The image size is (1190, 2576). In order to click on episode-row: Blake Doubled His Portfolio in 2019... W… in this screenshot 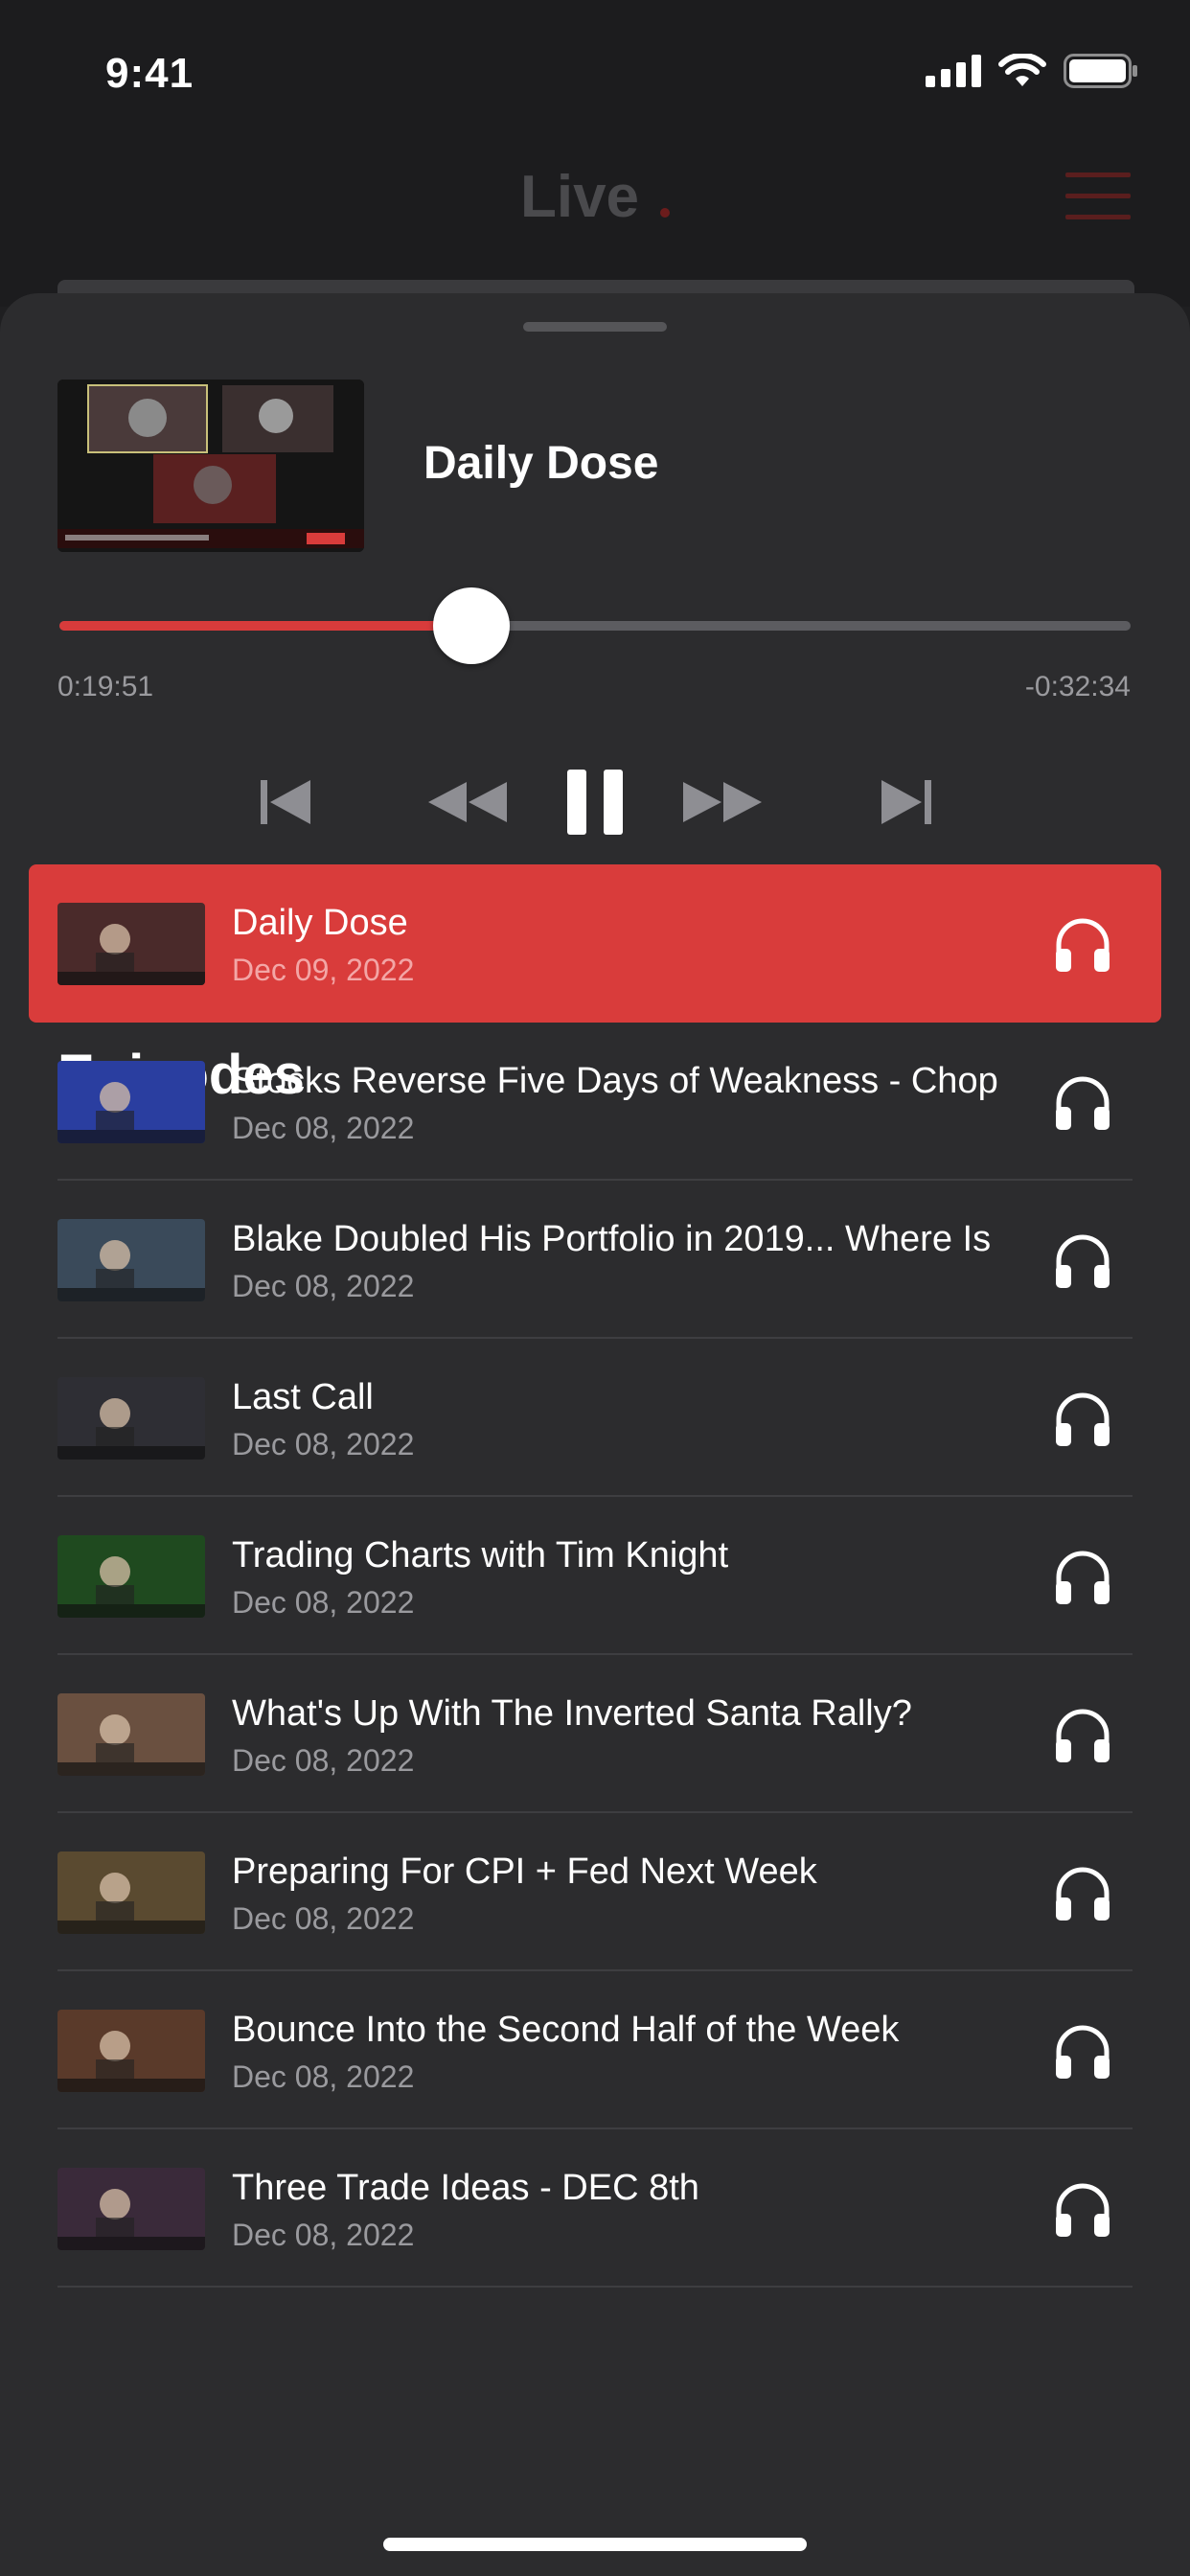, I will do `click(595, 1260)`.